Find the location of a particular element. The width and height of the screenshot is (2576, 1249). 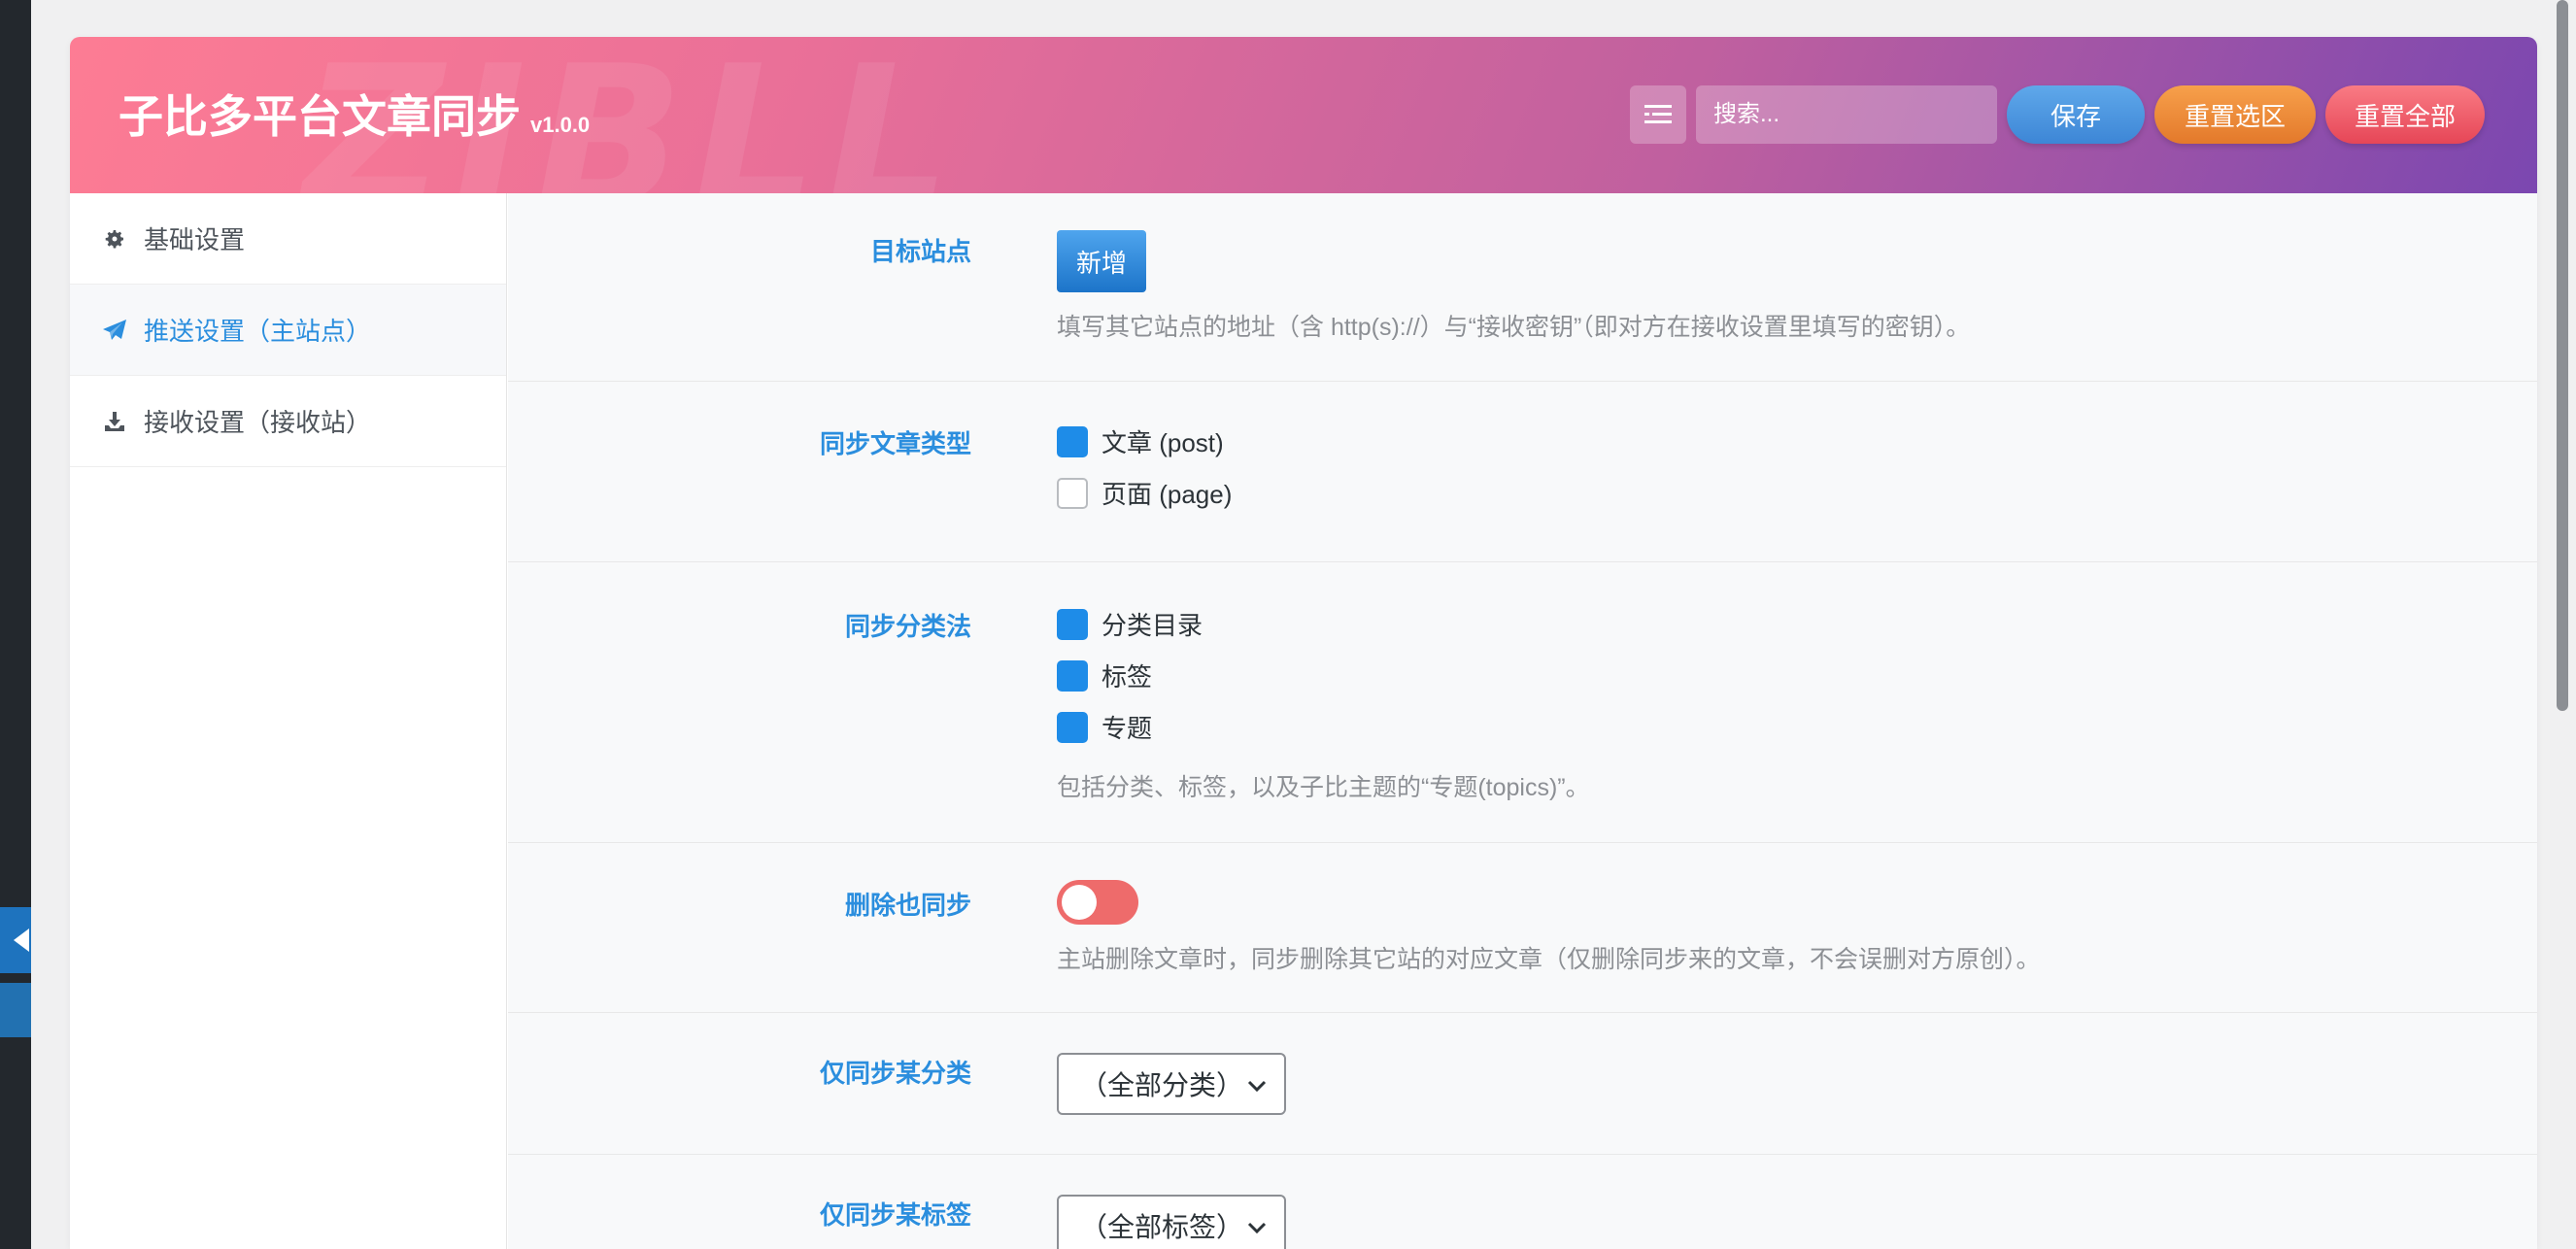

list-icon is located at coordinates (1658, 114).